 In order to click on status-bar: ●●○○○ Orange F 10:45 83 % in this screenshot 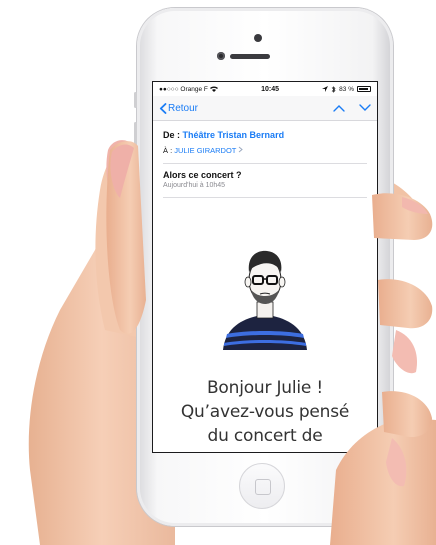, I will do `click(265, 89)`.